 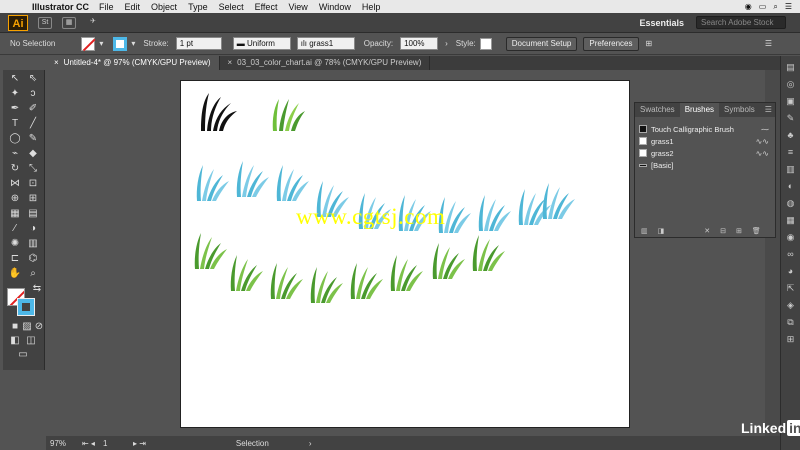 What do you see at coordinates (791, 220) in the screenshot?
I see `graphic-styles-icon: ▦` at bounding box center [791, 220].